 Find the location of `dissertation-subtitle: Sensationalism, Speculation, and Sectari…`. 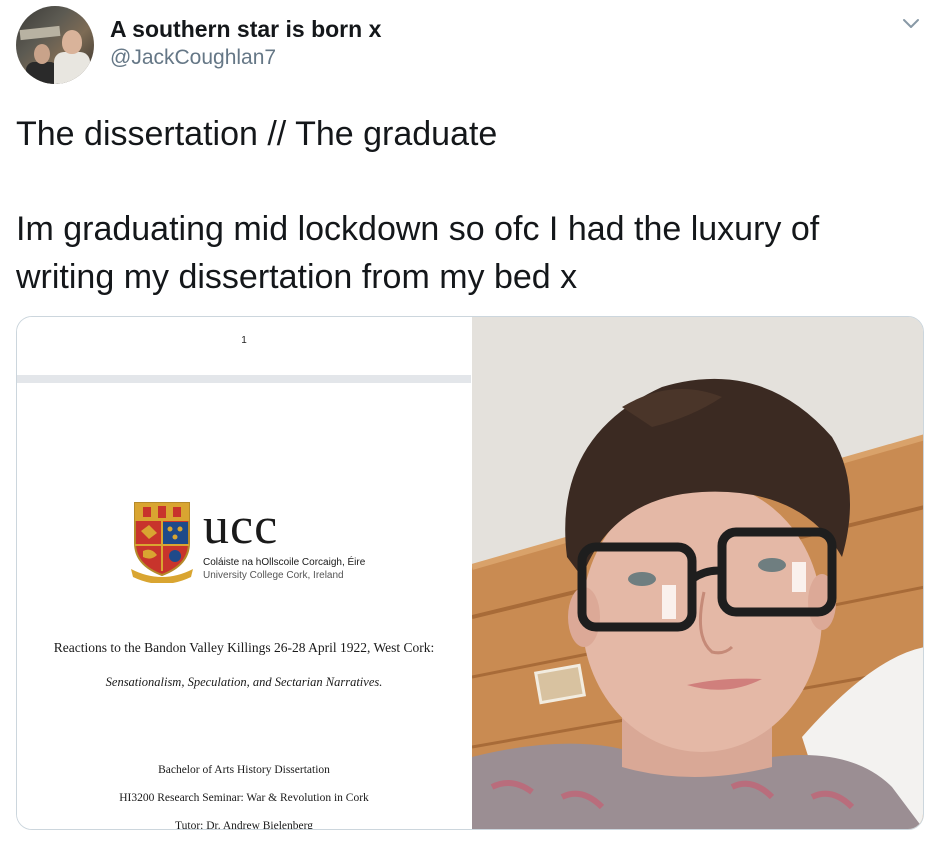

dissertation-subtitle: Sensationalism, Speculation, and Sectari… is located at coordinates (244, 682).